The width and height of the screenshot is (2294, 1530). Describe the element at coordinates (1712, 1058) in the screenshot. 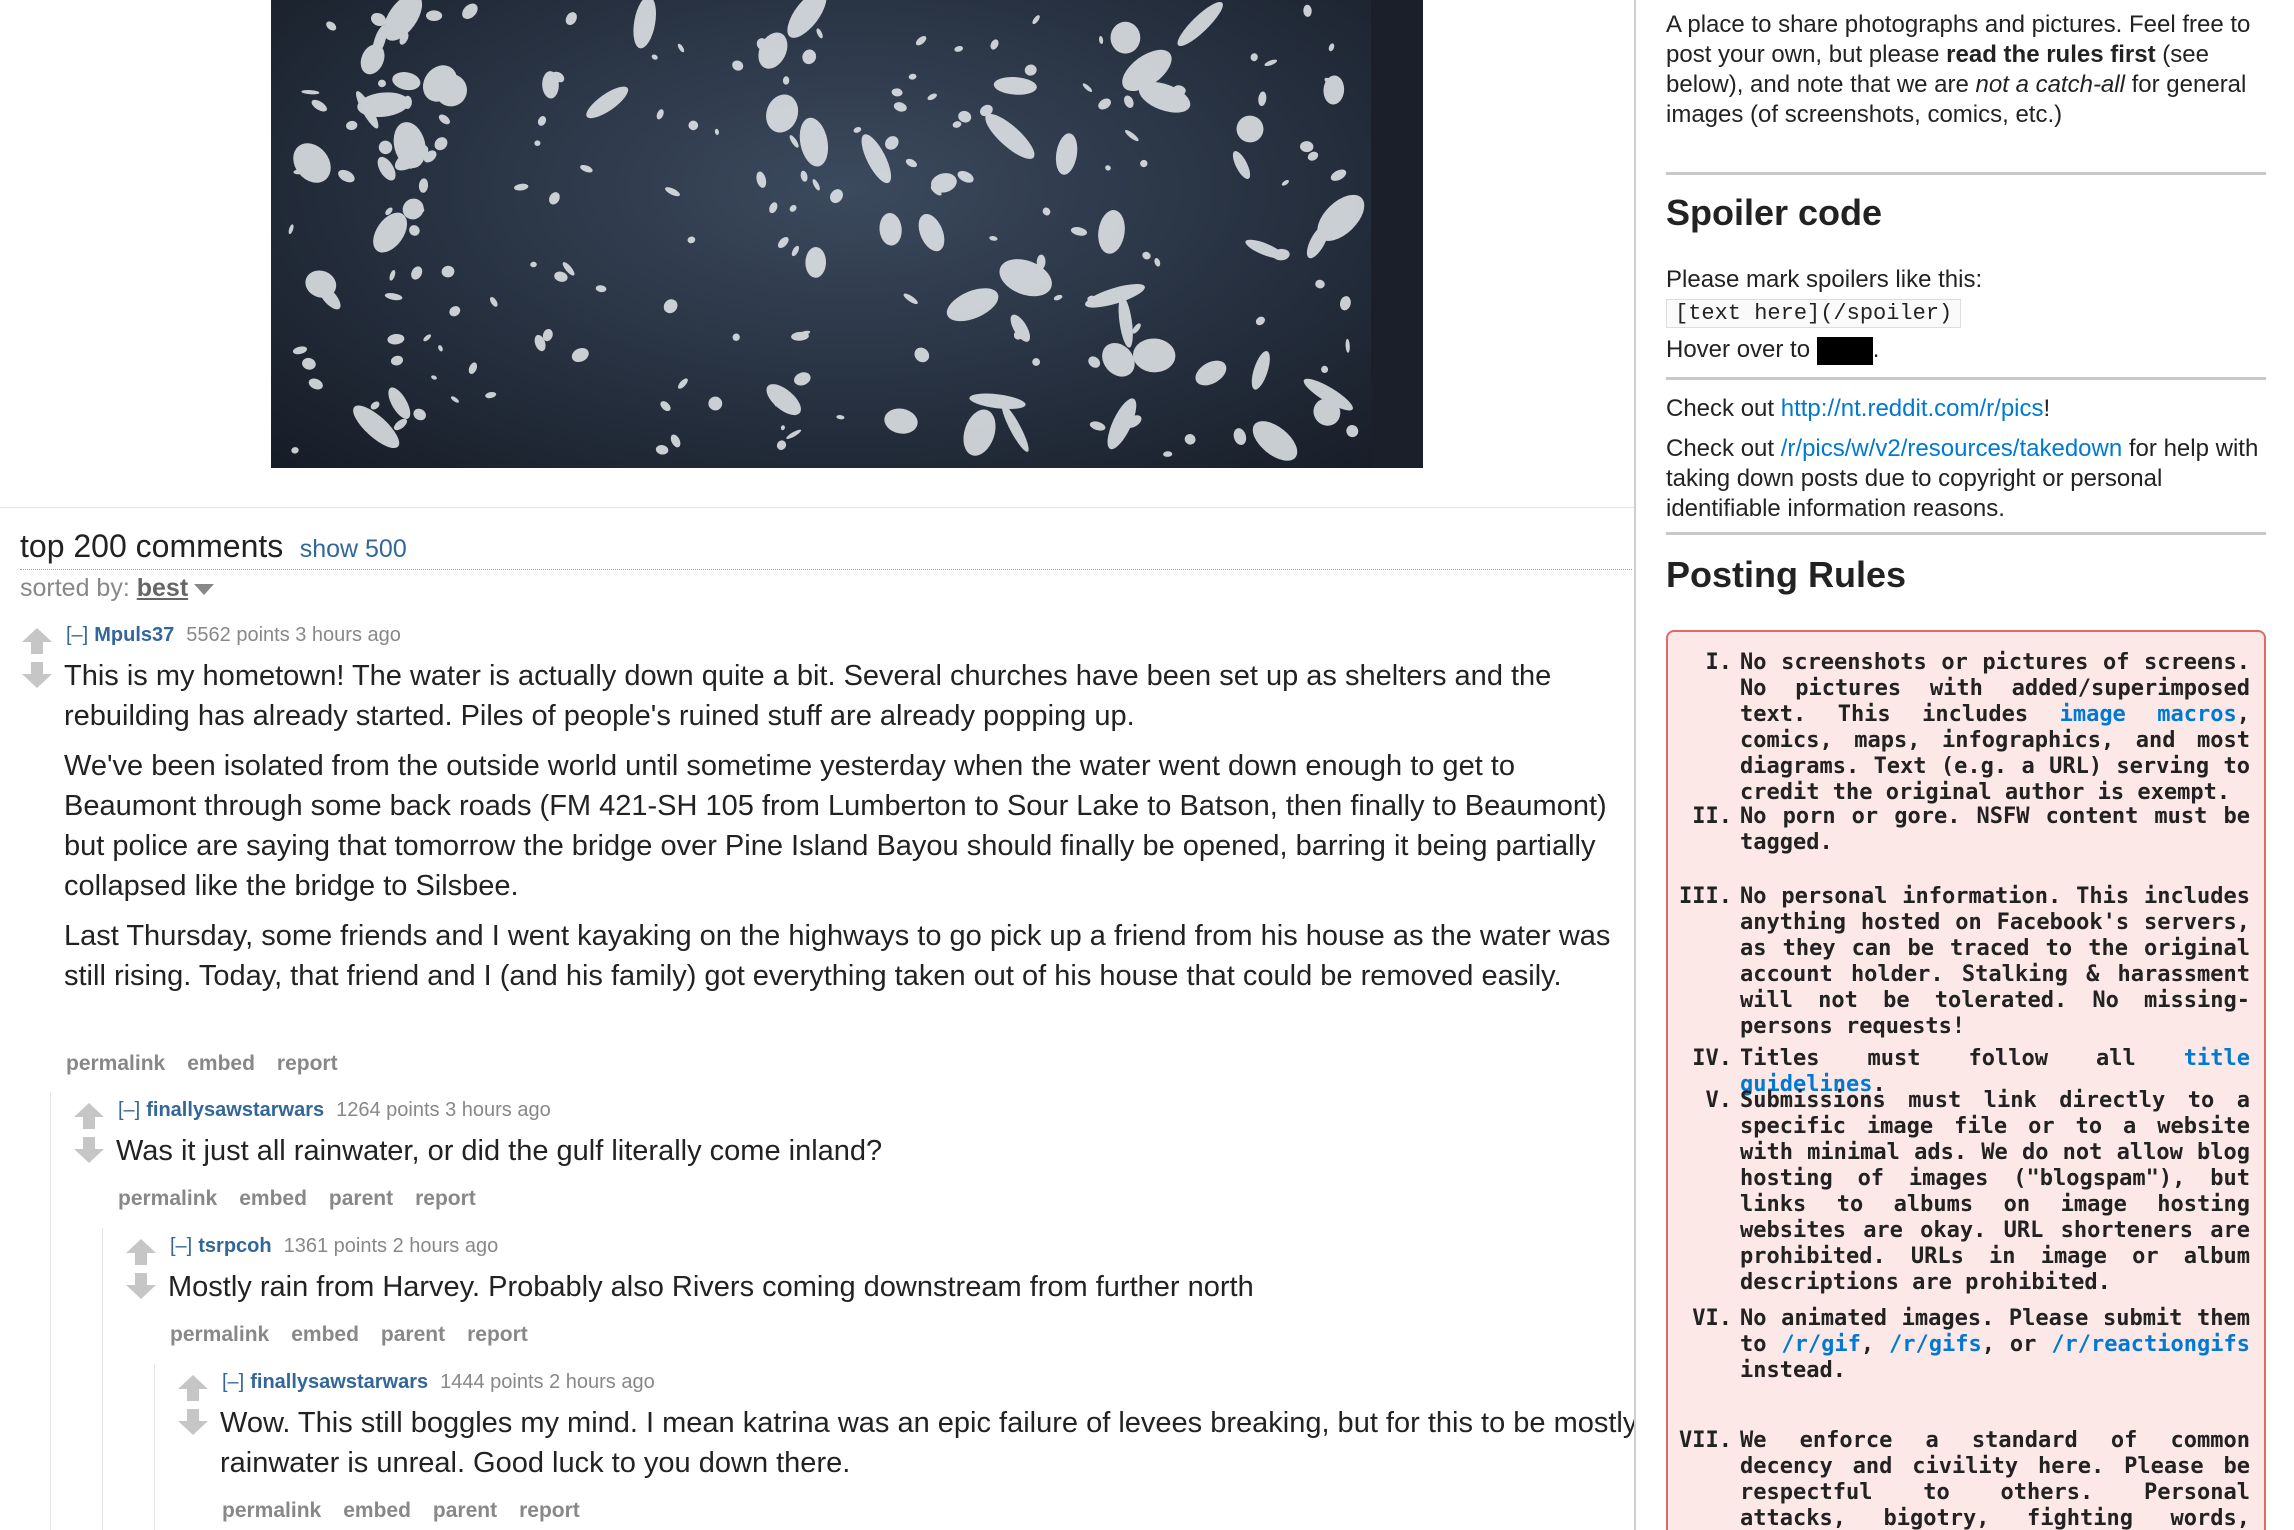

I see `rule-number: IV.` at that location.